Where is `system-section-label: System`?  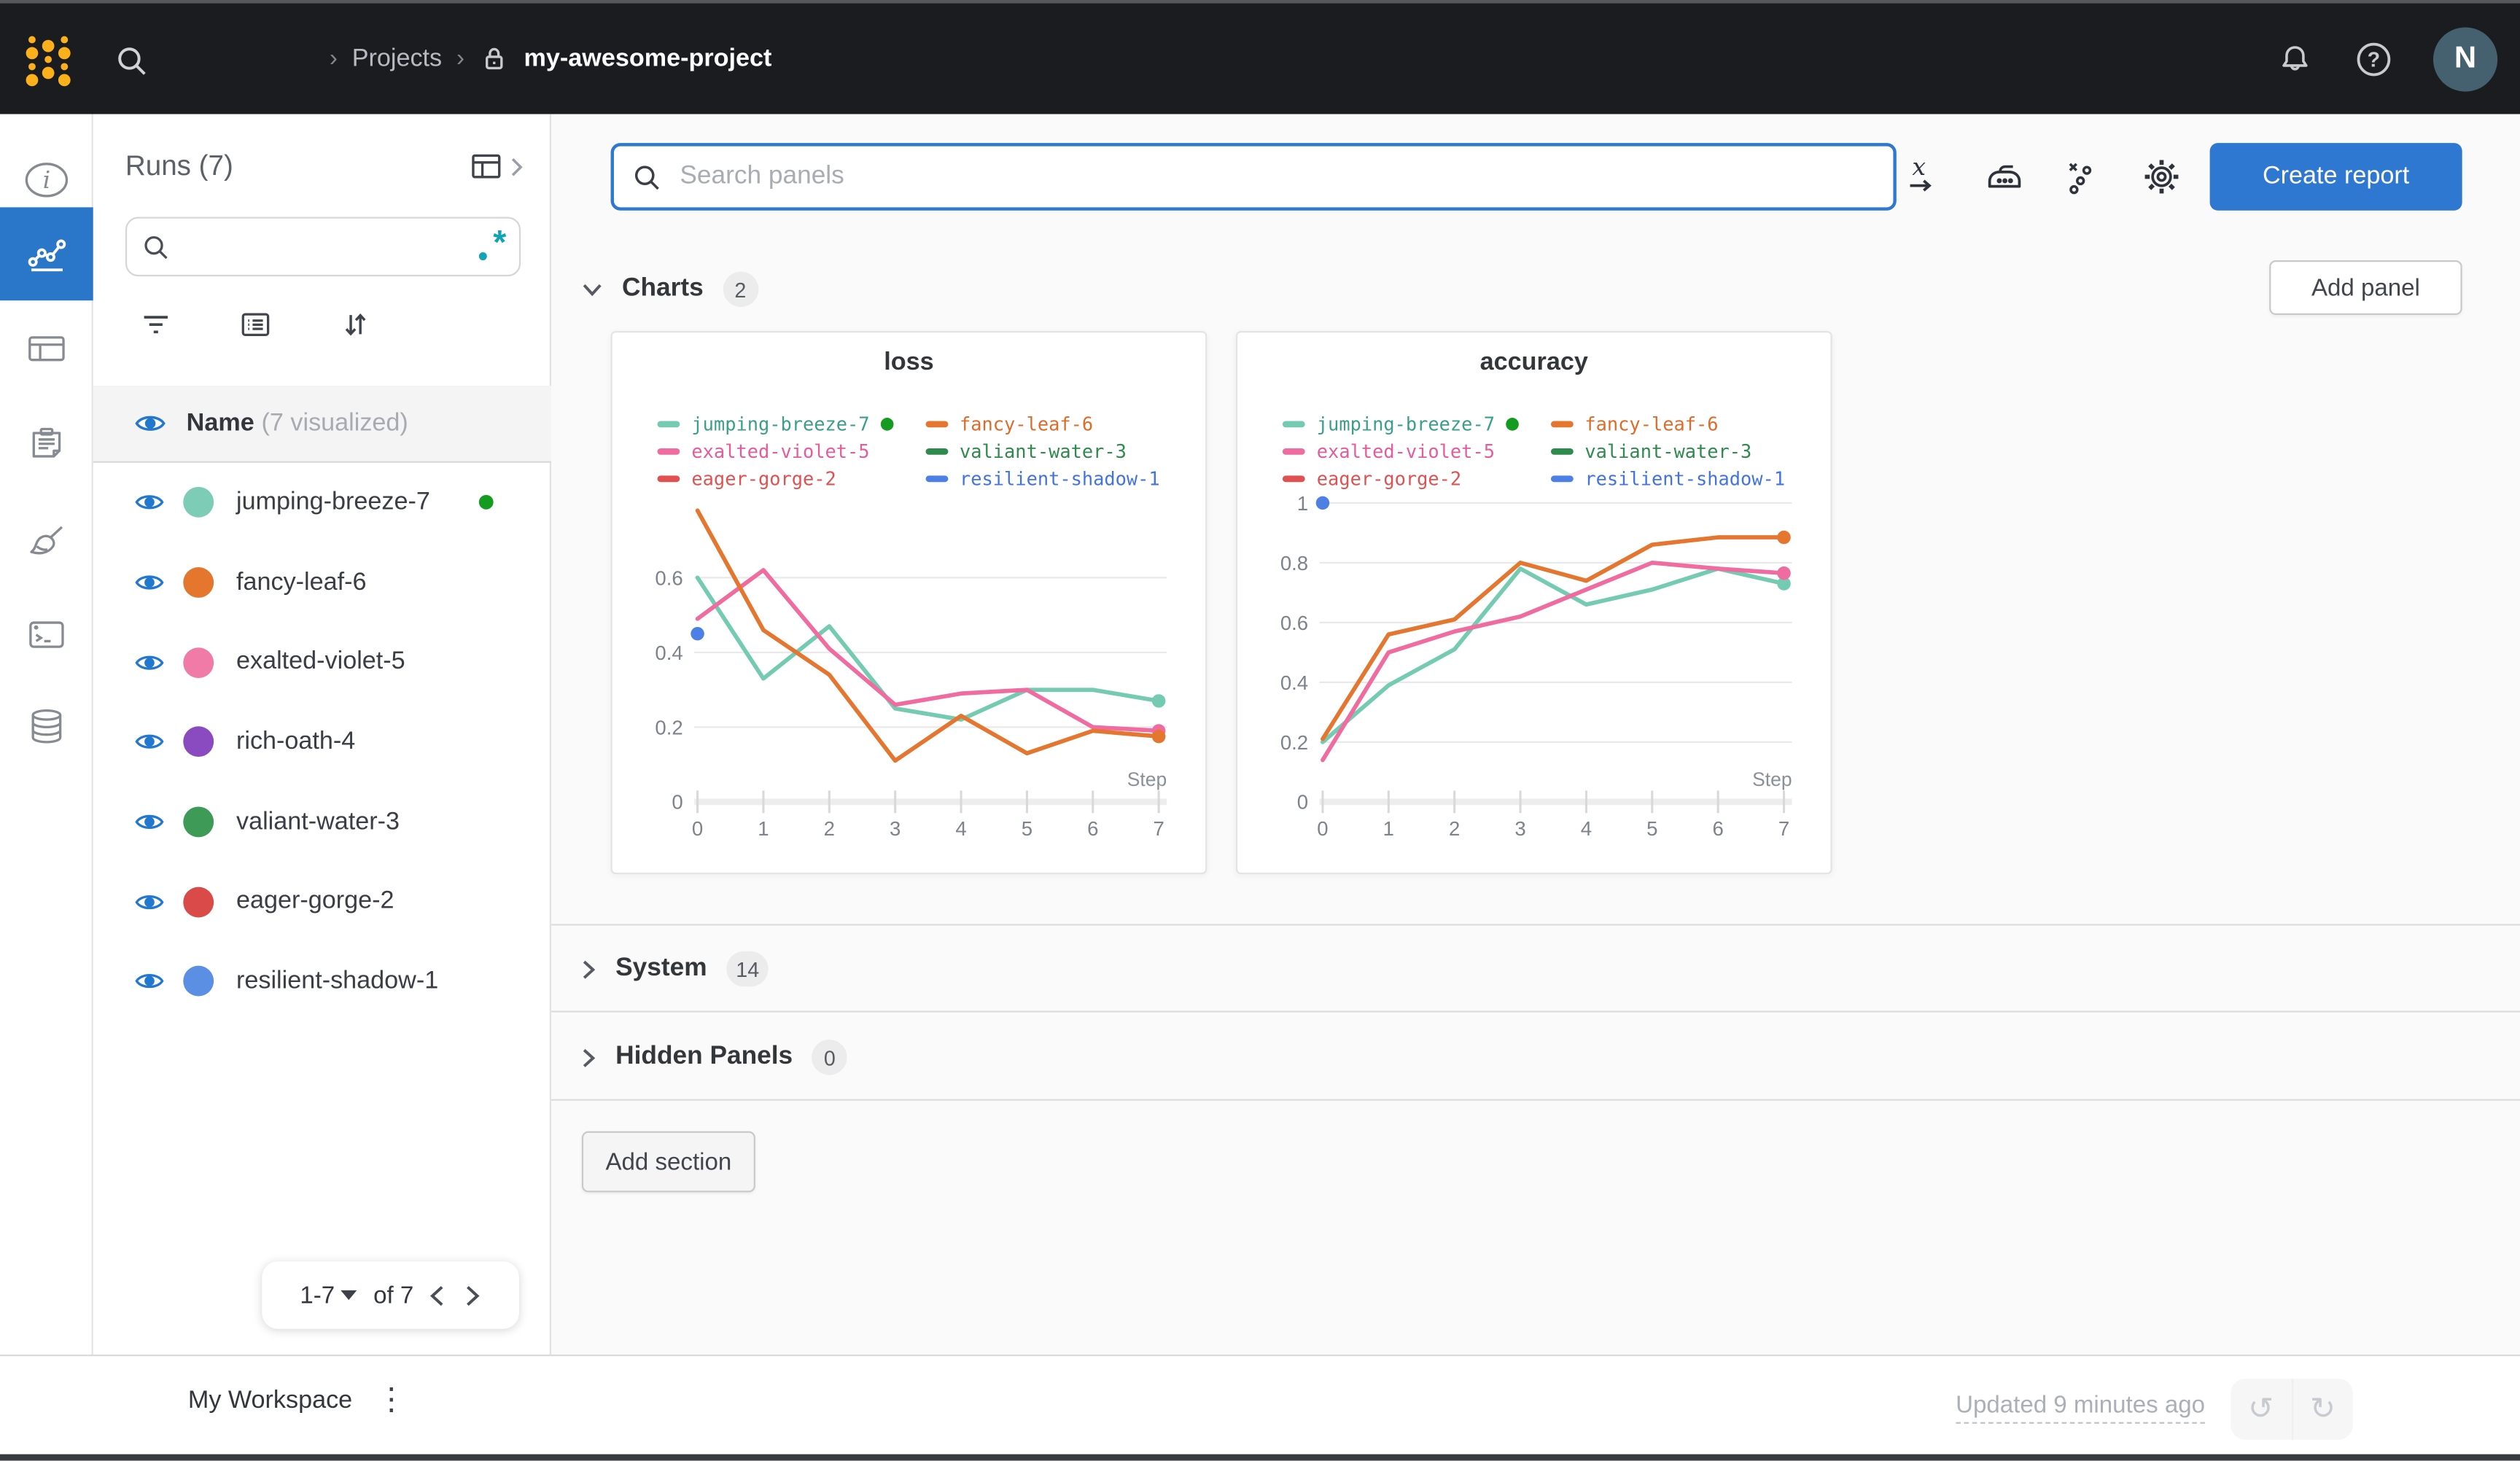
system-section-label: System is located at coordinates (661, 968).